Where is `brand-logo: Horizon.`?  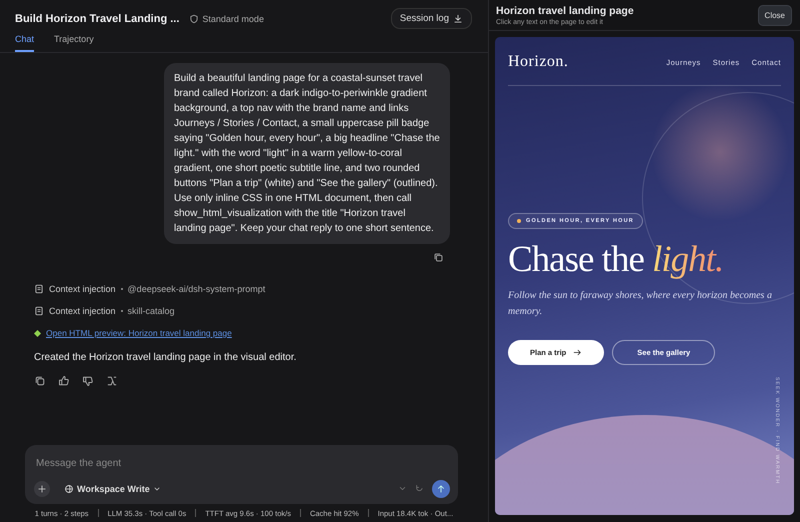
brand-logo: Horizon. is located at coordinates (538, 62).